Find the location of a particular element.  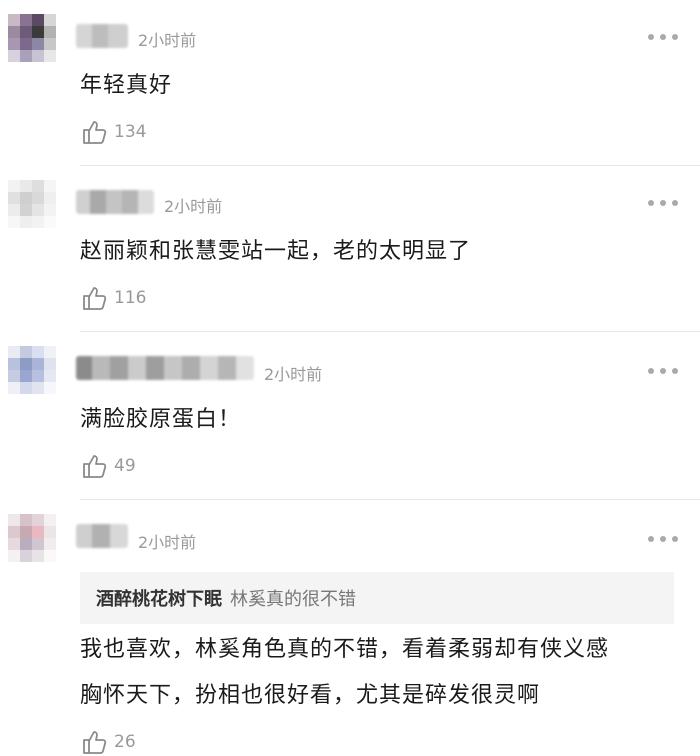

like-count: 116 is located at coordinates (130, 298).